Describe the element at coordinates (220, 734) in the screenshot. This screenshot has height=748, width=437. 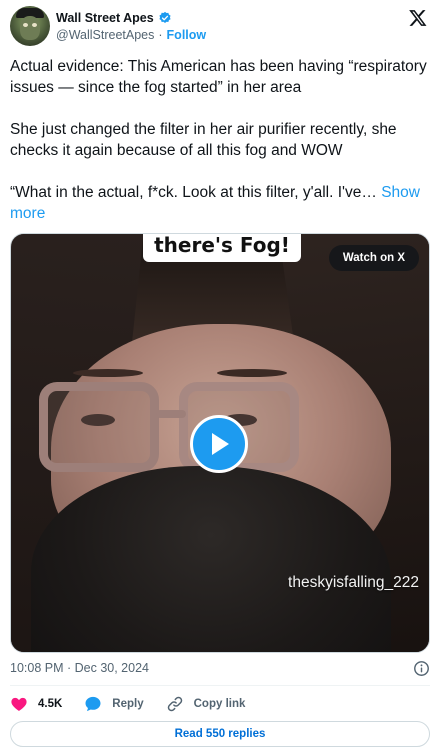
I see `read-replies-button: Read 550 replies` at that location.